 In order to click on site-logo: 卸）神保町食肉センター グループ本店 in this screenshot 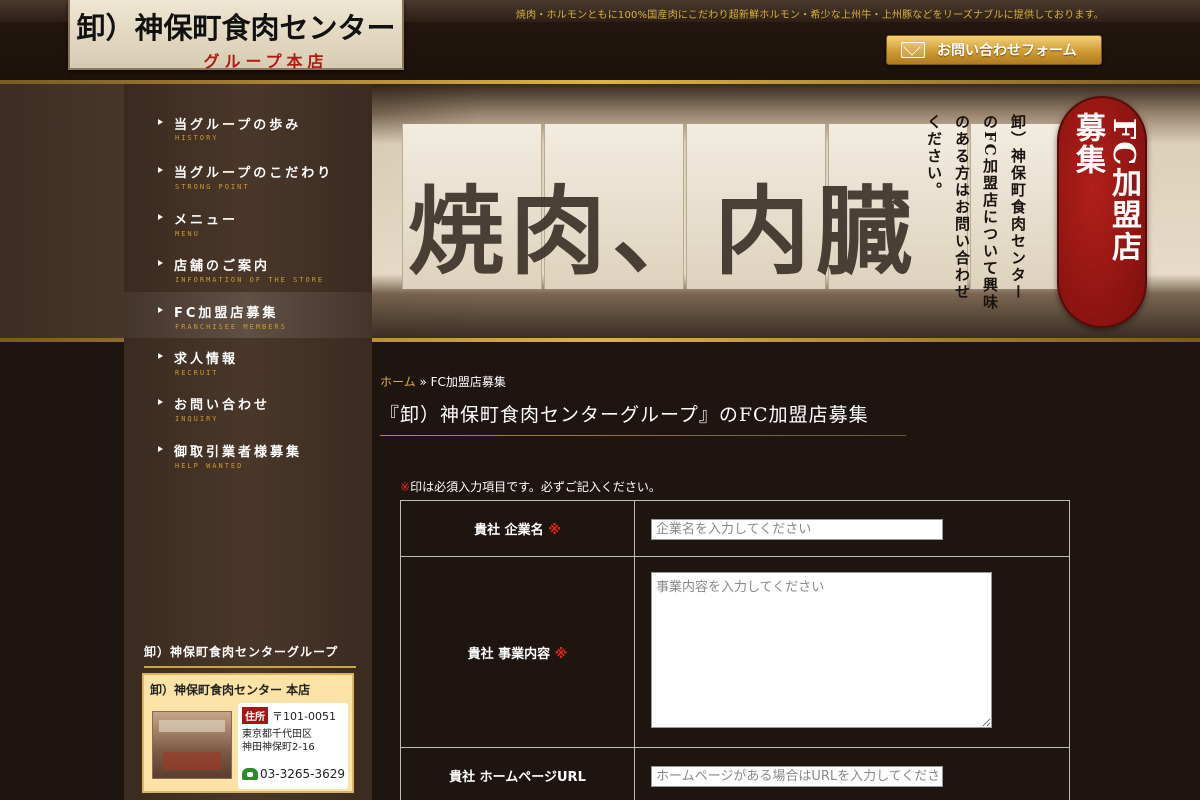, I will do `click(236, 35)`.